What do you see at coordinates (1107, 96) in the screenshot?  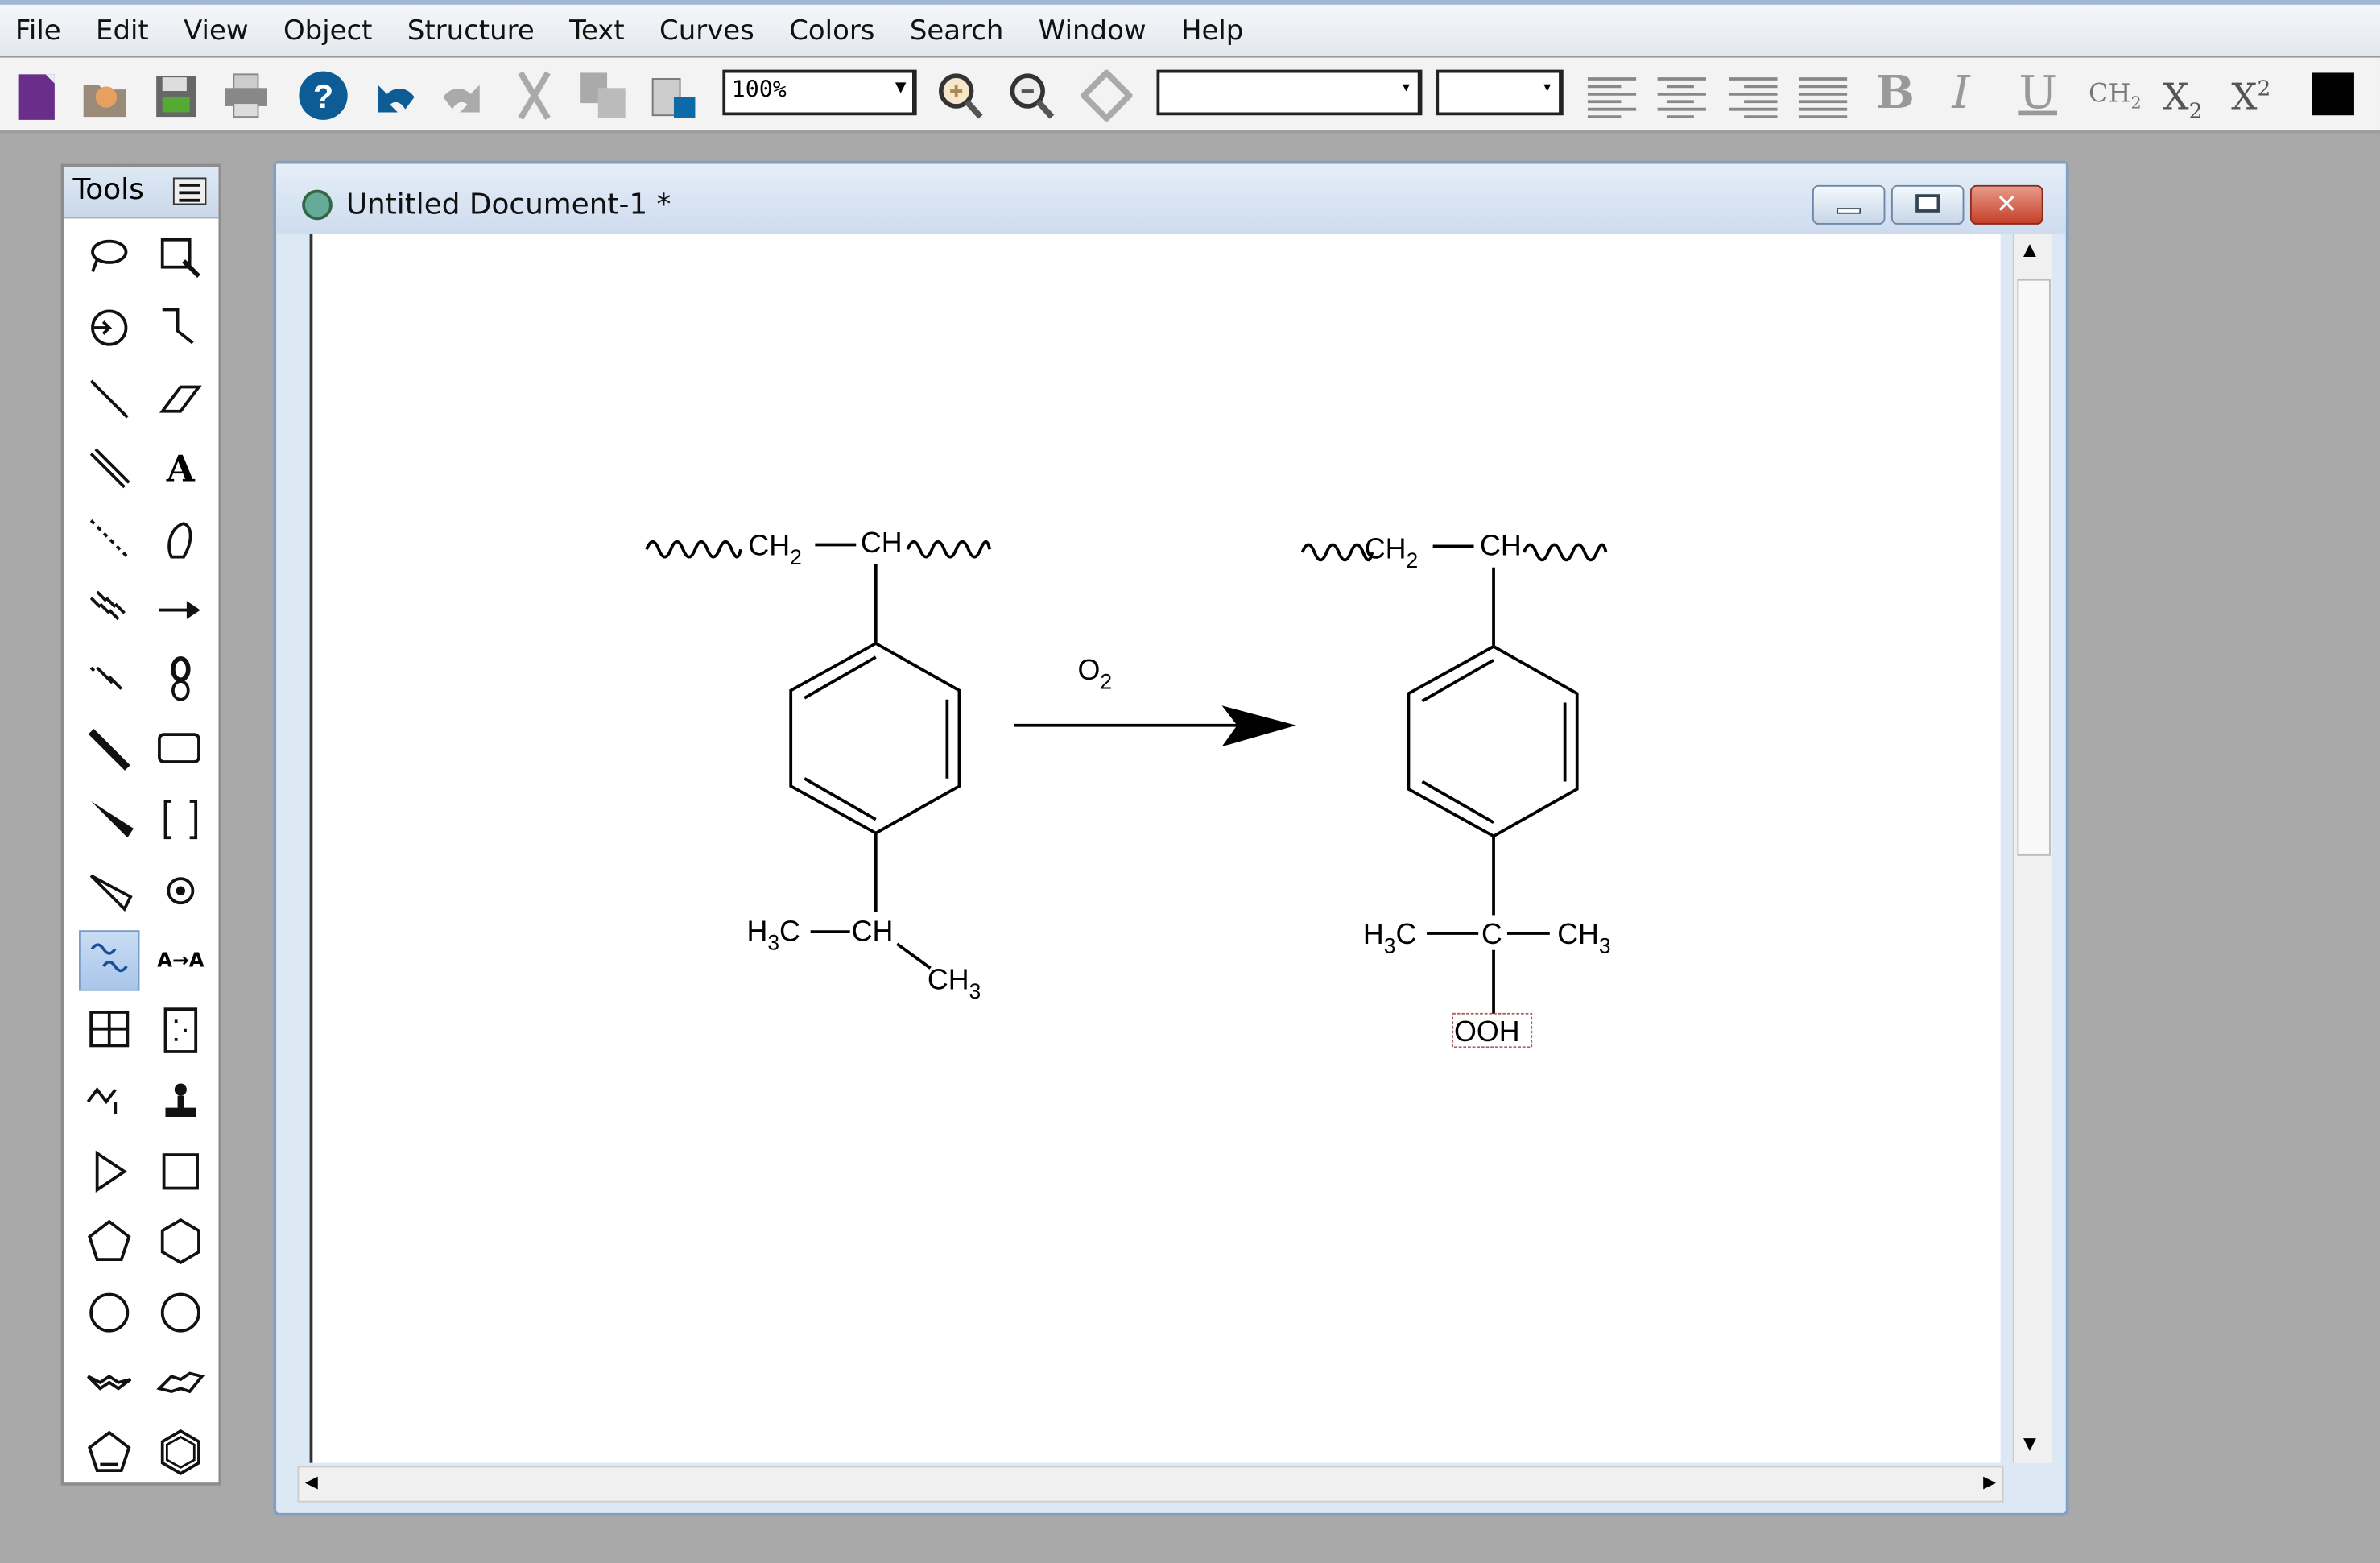 I see `show-center-icon` at bounding box center [1107, 96].